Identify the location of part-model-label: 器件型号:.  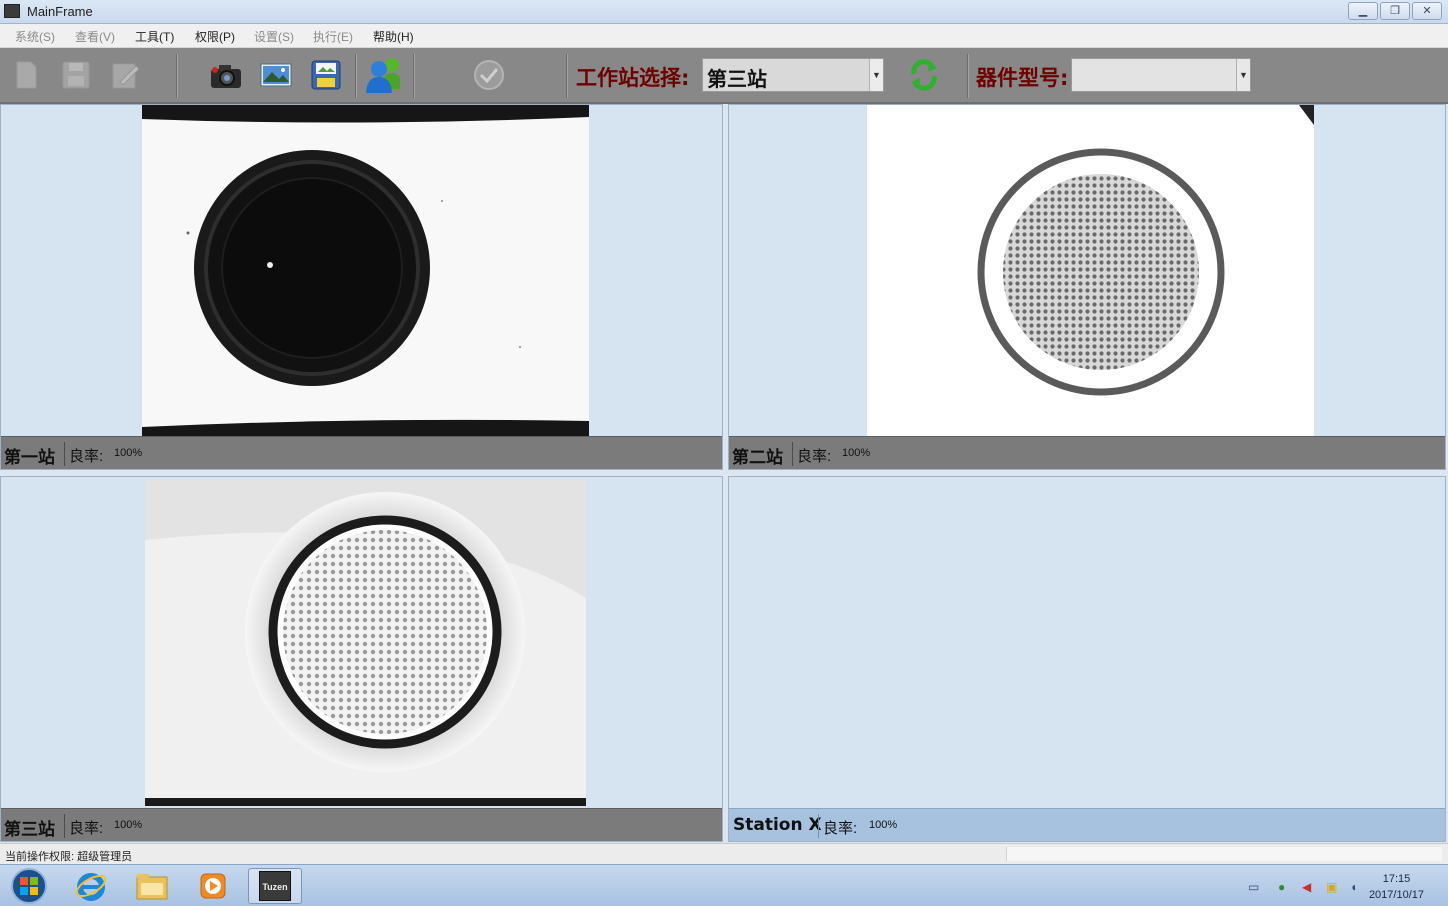
(1022, 78).